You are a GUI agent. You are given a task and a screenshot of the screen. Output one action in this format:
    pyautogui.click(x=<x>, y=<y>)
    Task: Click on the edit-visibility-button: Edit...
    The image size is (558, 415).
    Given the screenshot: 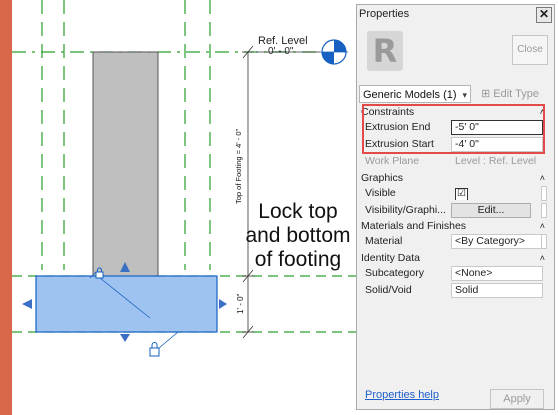 What is the action you would take?
    pyautogui.click(x=491, y=210)
    